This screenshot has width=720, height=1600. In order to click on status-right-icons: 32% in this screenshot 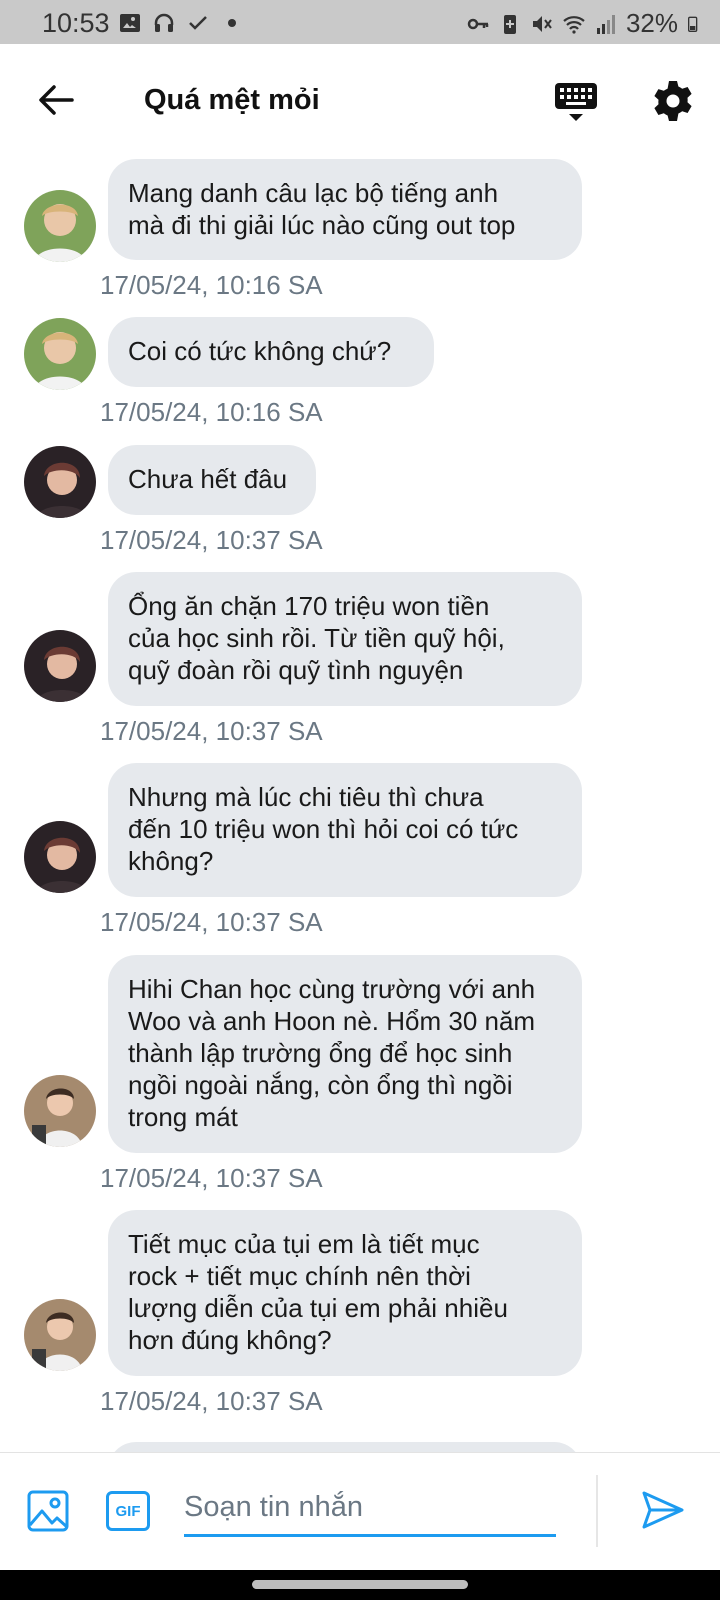, I will do `click(584, 23)`.